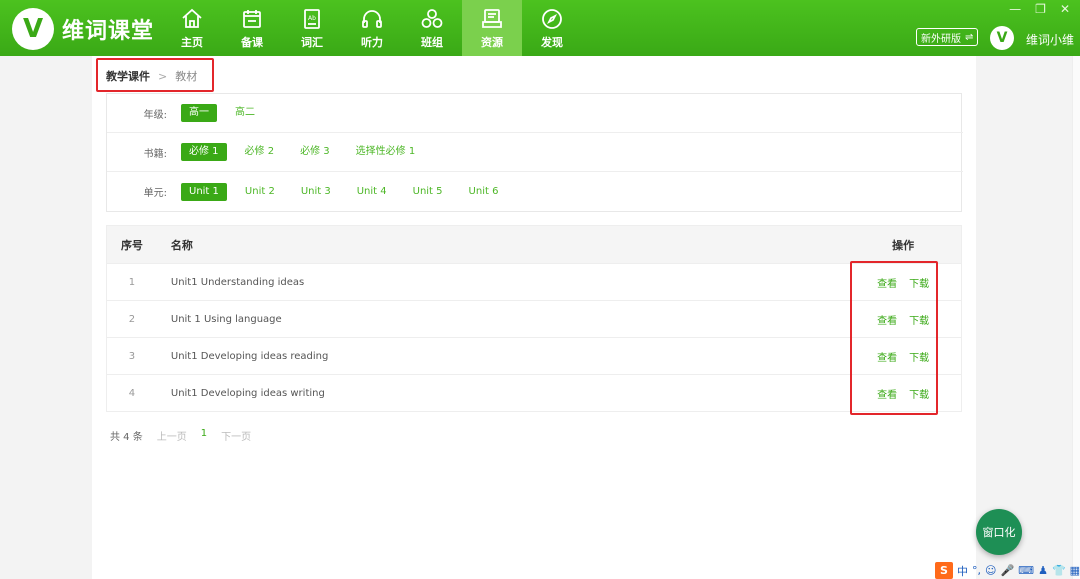  Describe the element at coordinates (1043, 570) in the screenshot. I see `user-icon: ♟` at that location.